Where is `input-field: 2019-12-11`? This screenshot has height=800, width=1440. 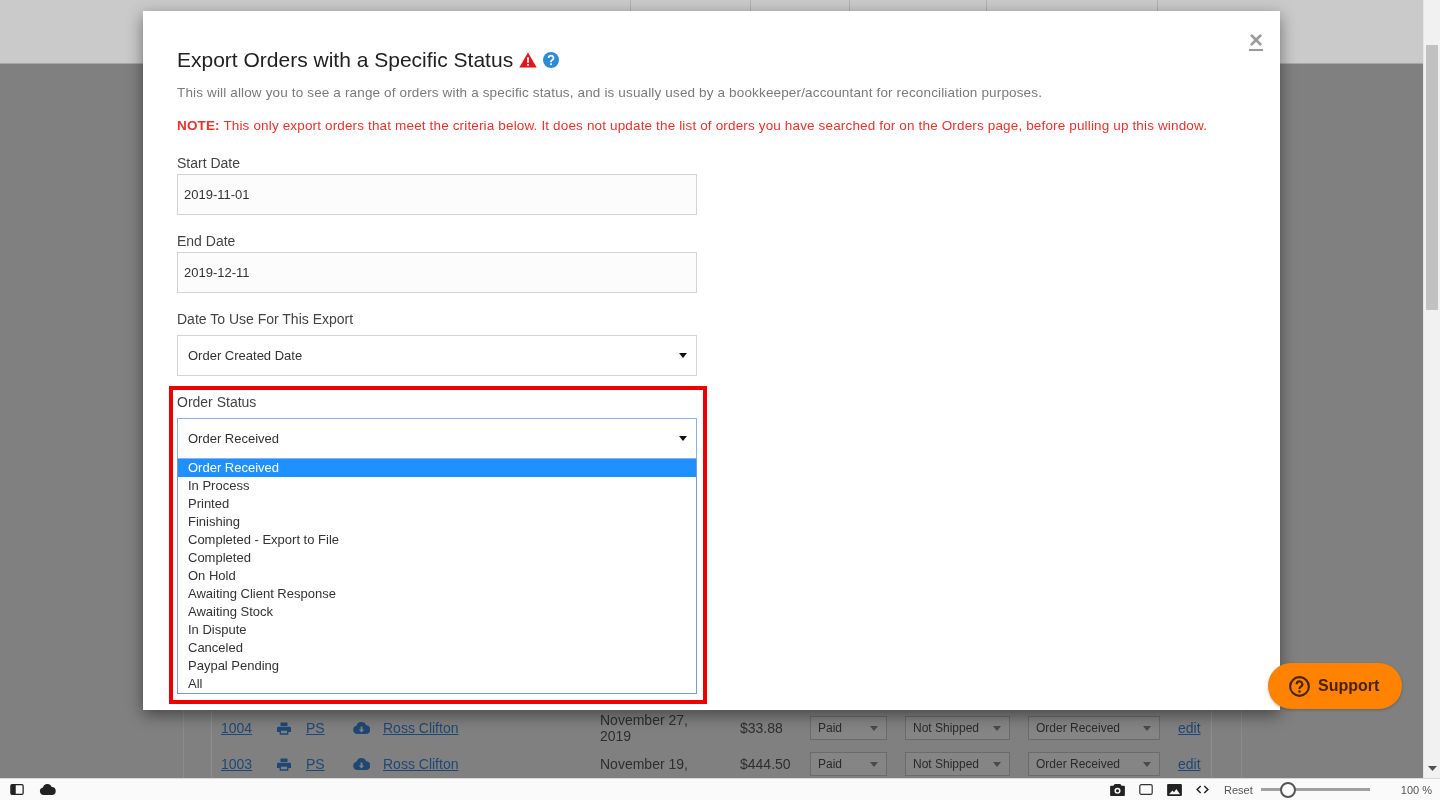 input-field: 2019-12-11 is located at coordinates (437, 272).